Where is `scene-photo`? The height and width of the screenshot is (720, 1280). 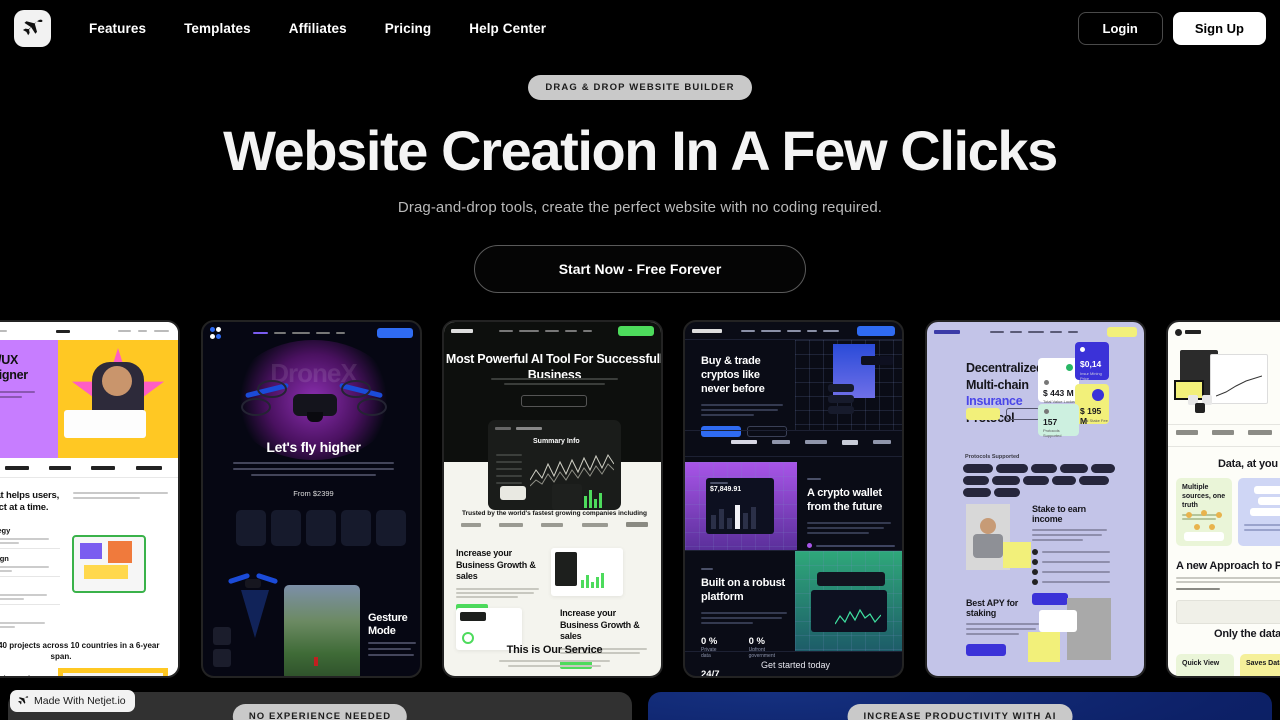 scene-photo is located at coordinates (322, 630).